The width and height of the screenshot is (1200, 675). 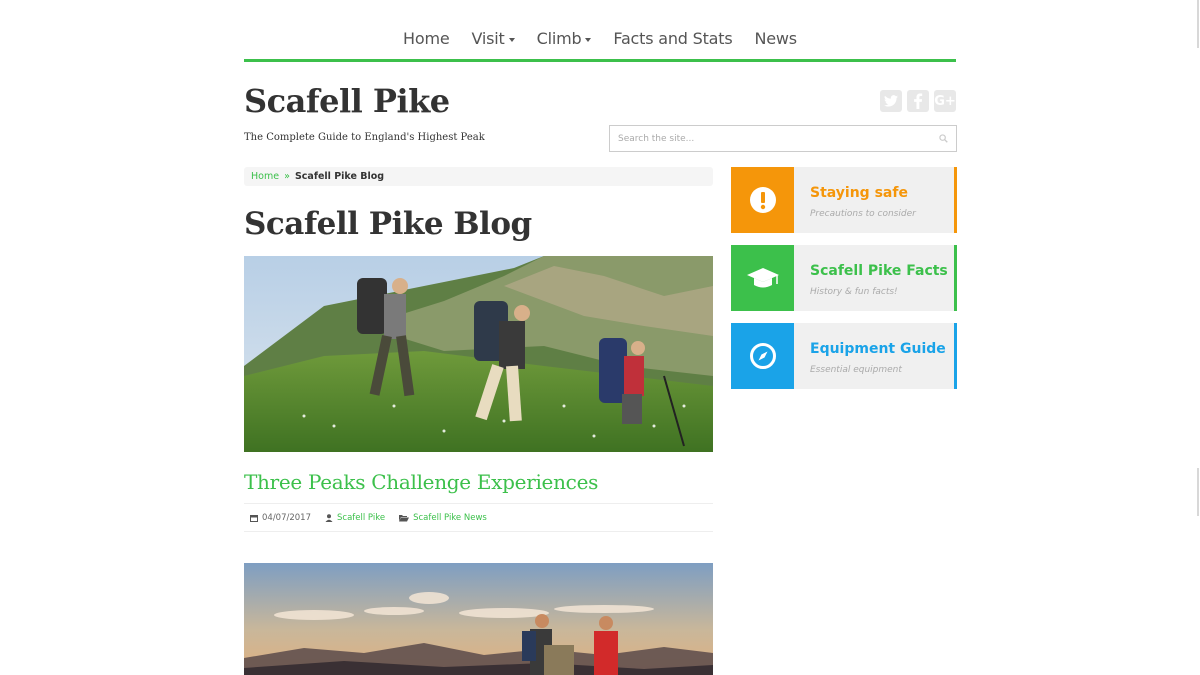 I want to click on sidebar-box-subtitle: Essential equipment, so click(x=856, y=370).